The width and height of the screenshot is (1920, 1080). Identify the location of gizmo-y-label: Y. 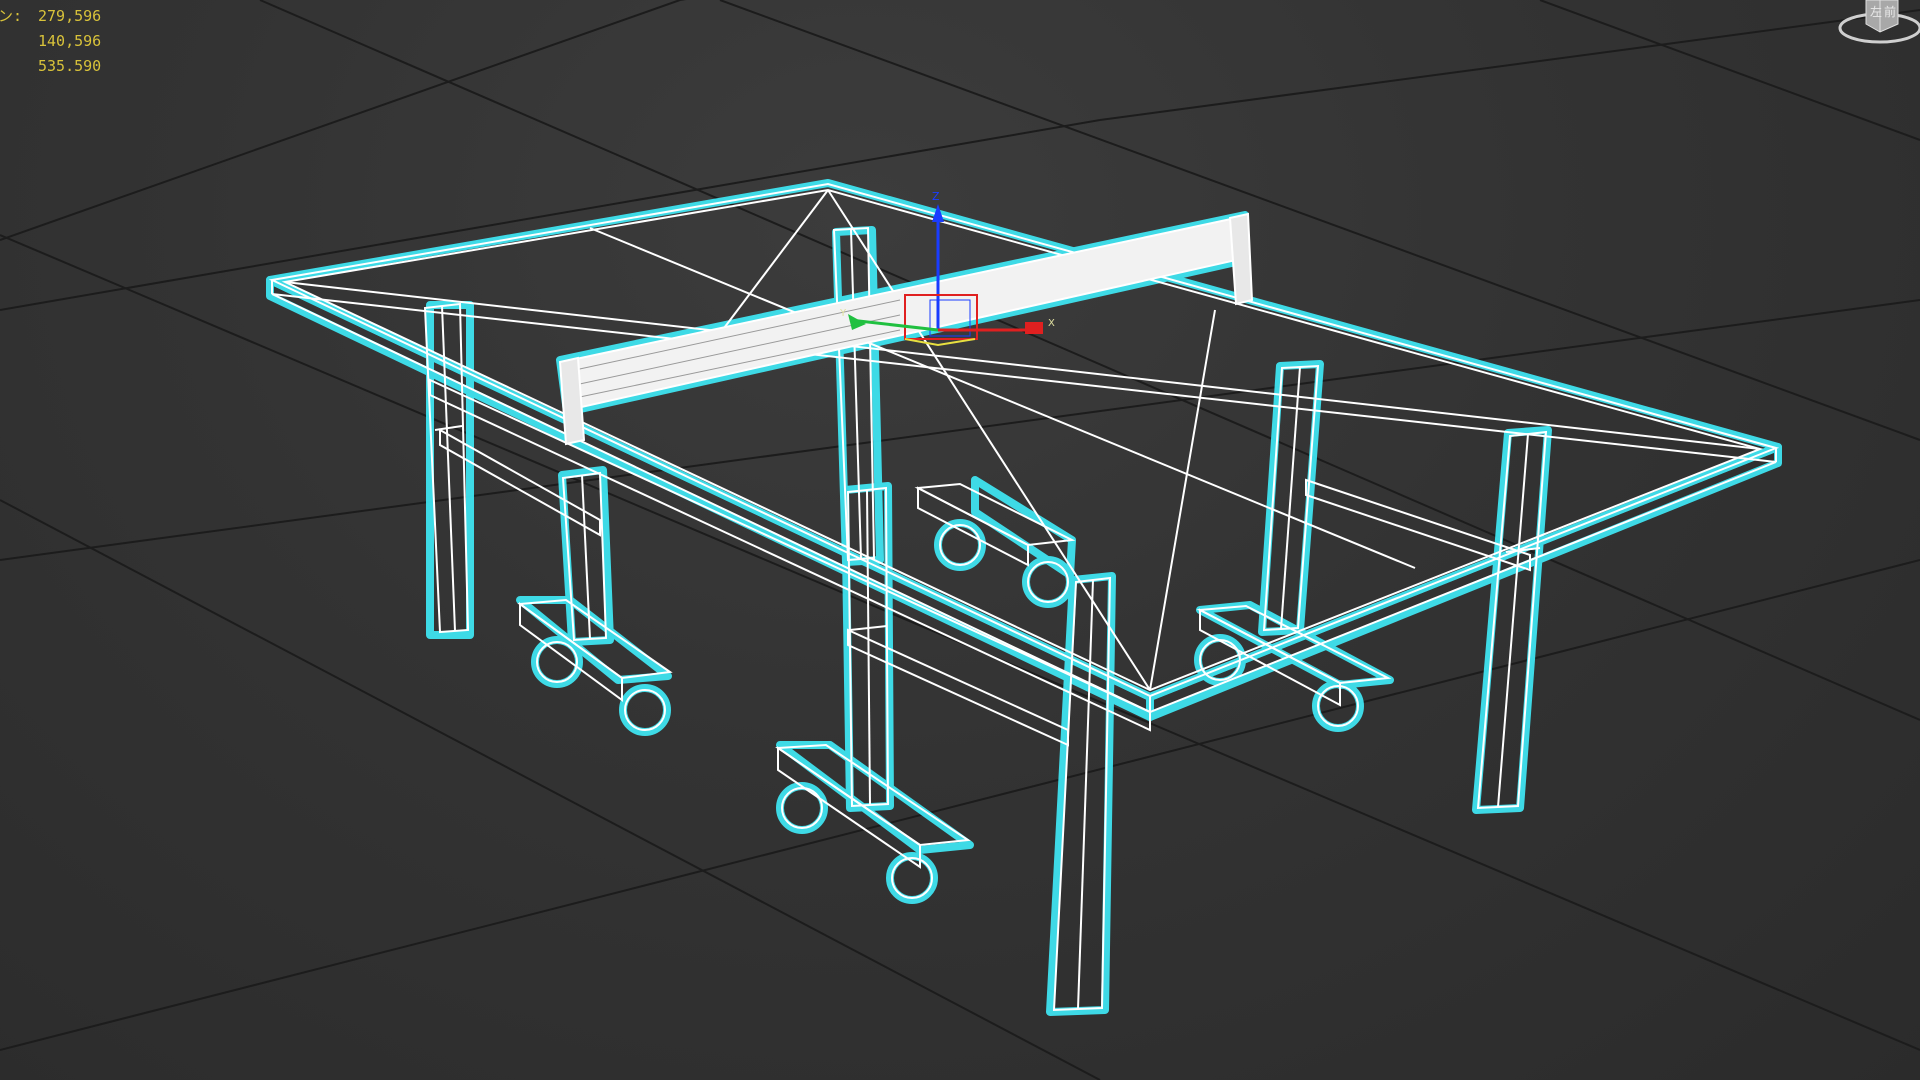
(843, 313).